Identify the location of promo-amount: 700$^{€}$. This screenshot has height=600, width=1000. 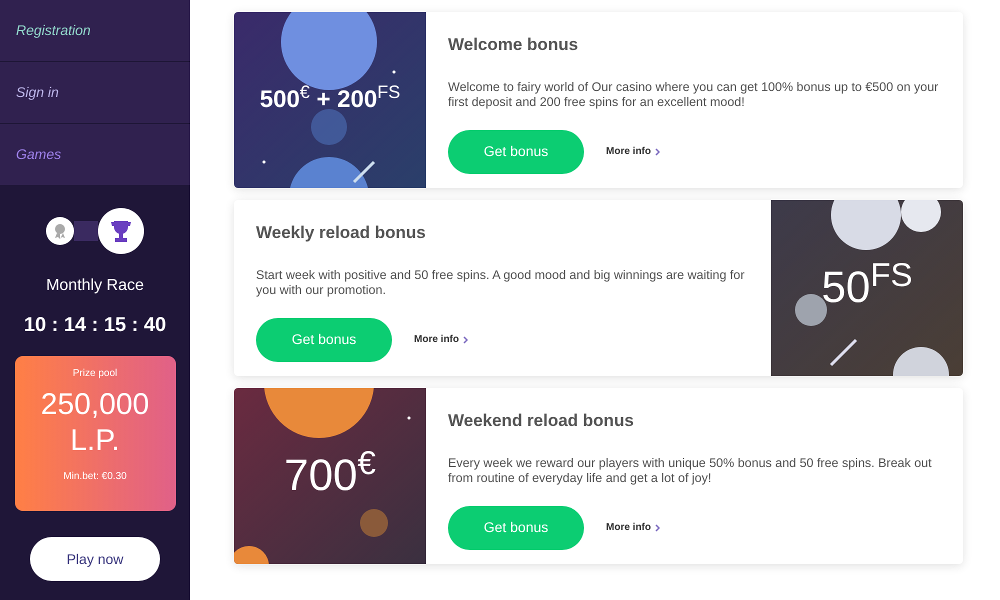
(330, 472).